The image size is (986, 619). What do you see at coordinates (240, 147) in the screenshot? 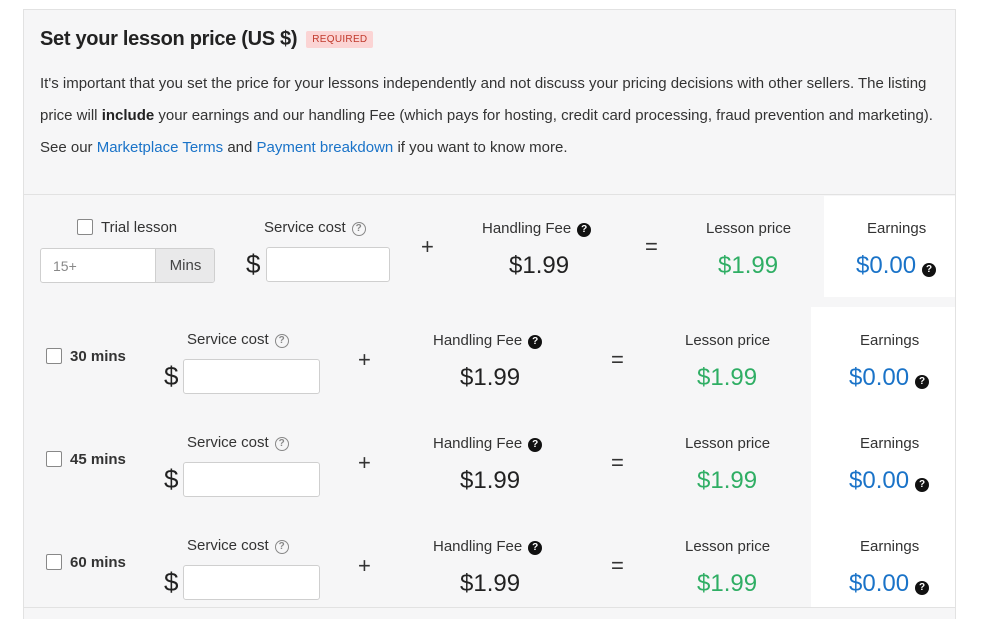
I see `desc-and: and` at bounding box center [240, 147].